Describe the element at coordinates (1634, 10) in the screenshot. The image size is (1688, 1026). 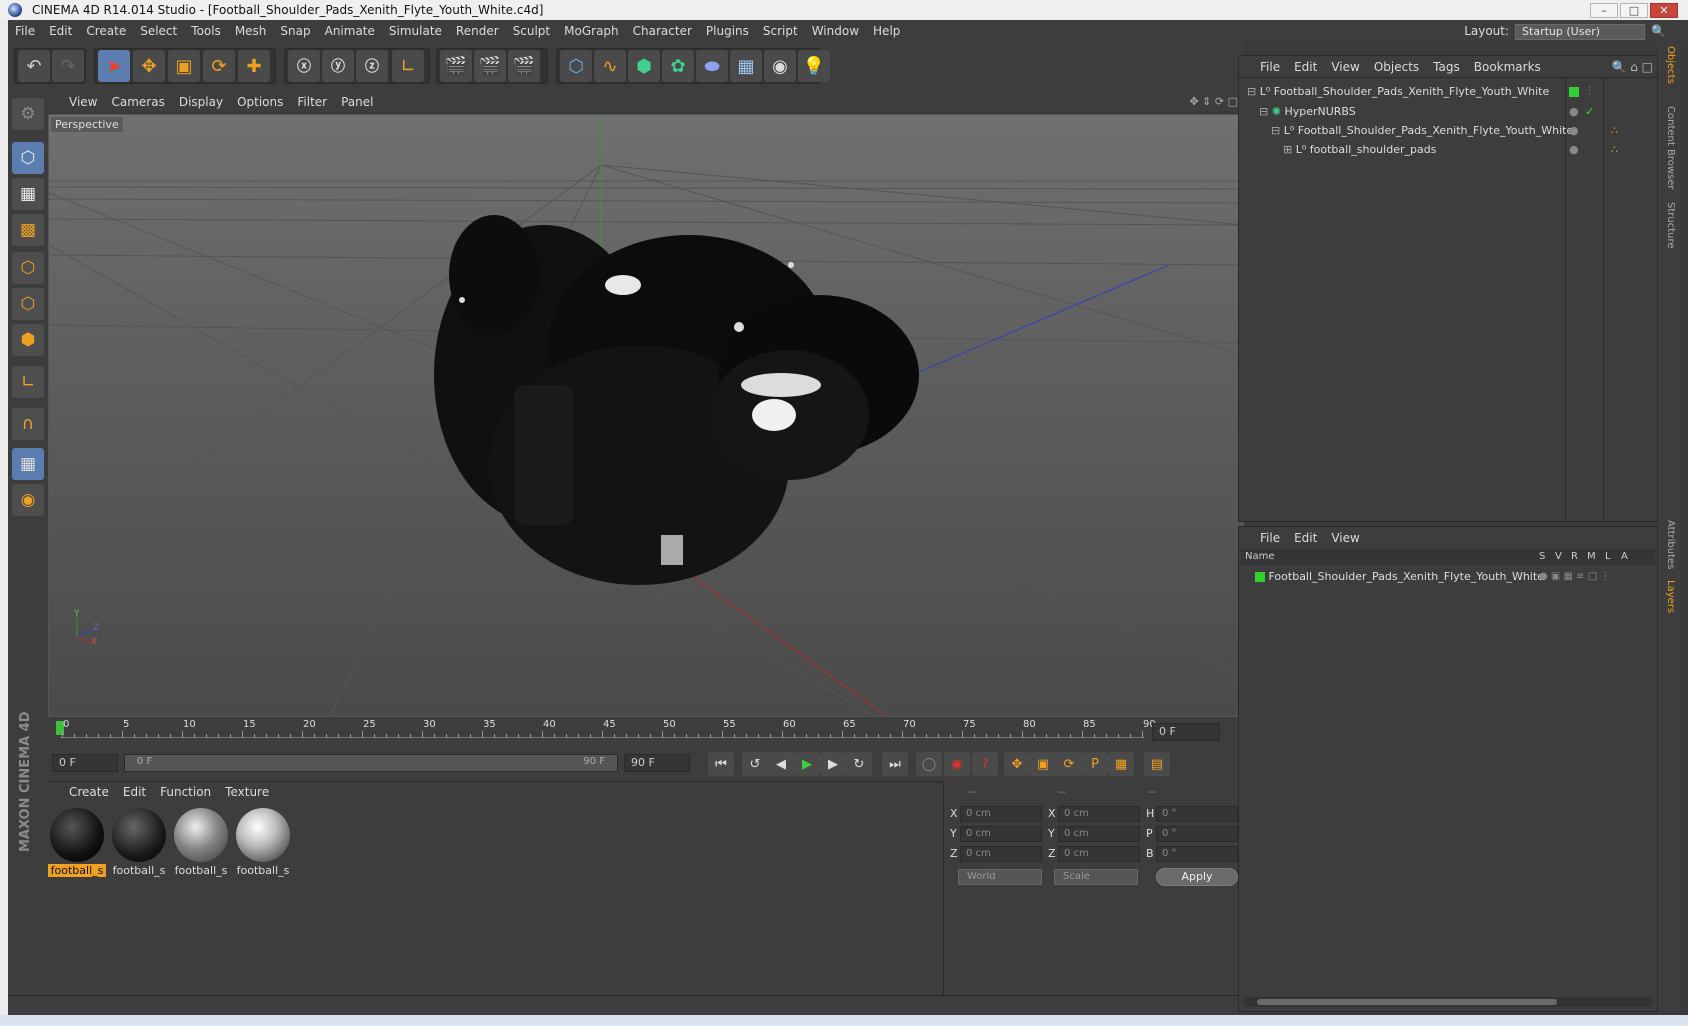
I see `restore-button: □` at that location.